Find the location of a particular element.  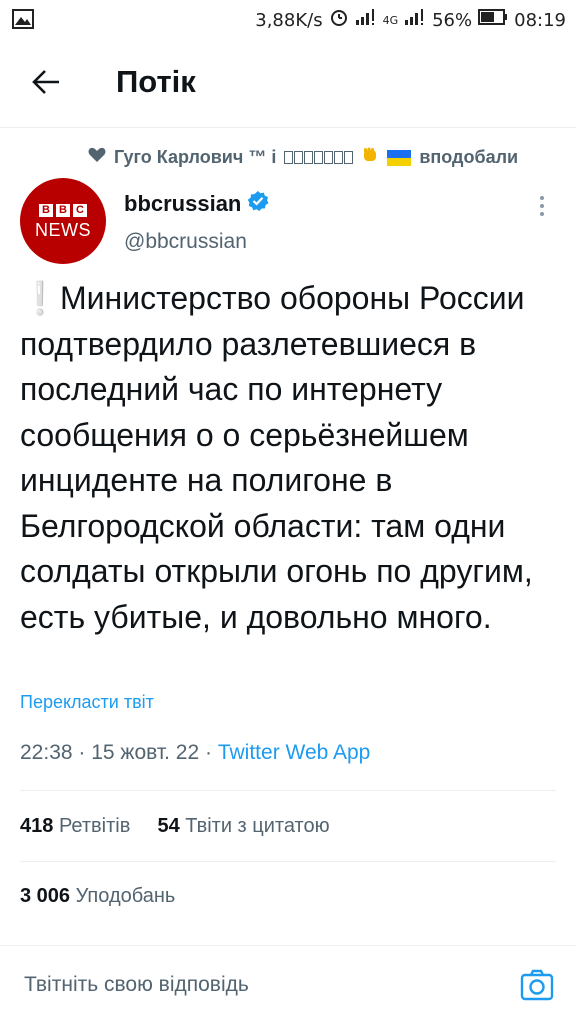

tweet-date: 15 жовт. 22 is located at coordinates (145, 752).